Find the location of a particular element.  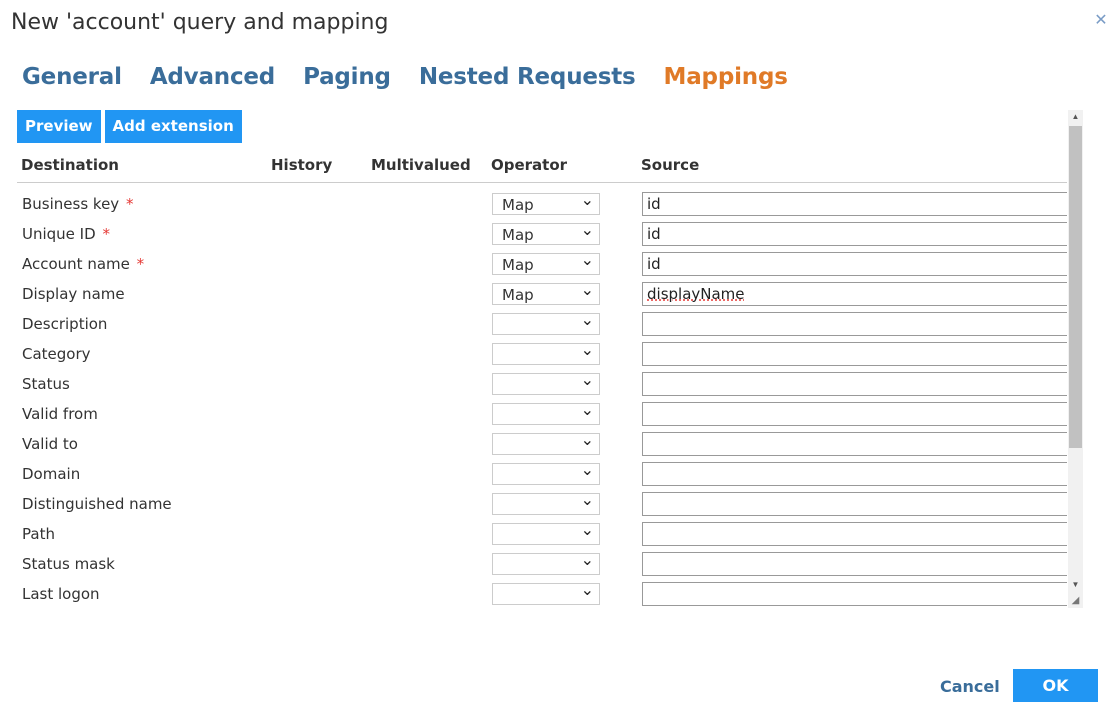

table-row: Category ⌄ is located at coordinates (542, 355).